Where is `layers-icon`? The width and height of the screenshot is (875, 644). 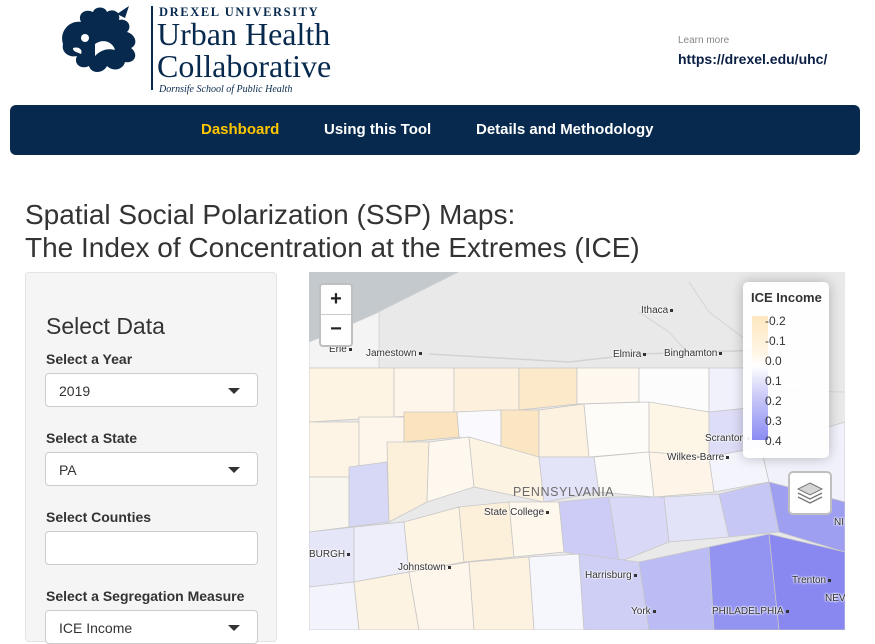
layers-icon is located at coordinates (810, 493).